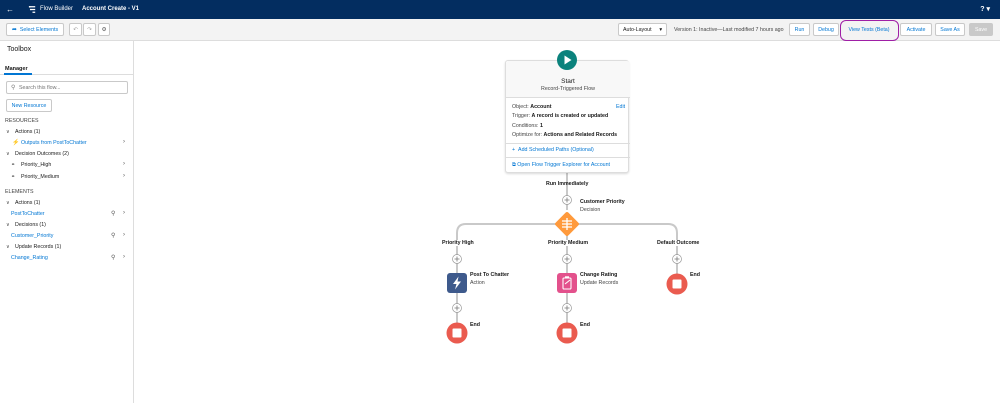 The height and width of the screenshot is (403, 1000). I want to click on branch-label-priority-medium: Priority Medium, so click(568, 243).